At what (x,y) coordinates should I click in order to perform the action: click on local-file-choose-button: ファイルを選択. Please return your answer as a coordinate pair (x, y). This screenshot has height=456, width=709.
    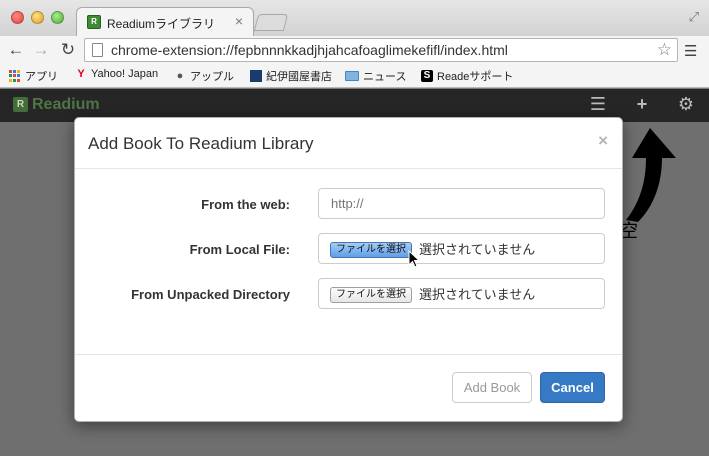
    Looking at the image, I should click on (371, 250).